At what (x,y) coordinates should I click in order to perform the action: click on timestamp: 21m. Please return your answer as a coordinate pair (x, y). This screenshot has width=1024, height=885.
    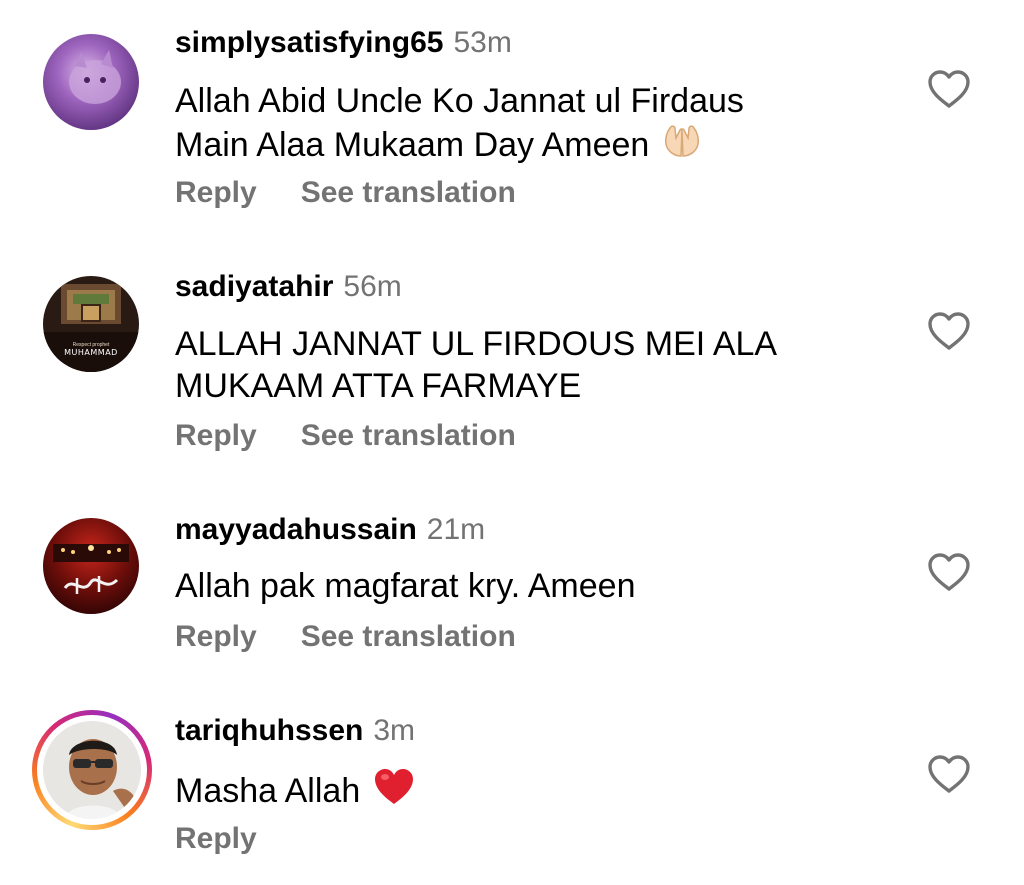
    Looking at the image, I should click on (456, 529).